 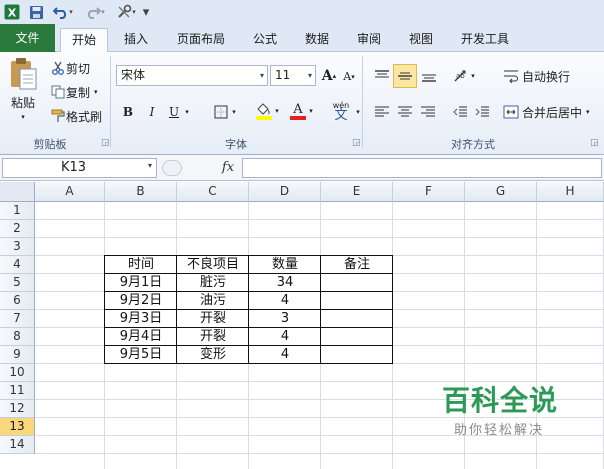 What do you see at coordinates (285, 319) in the screenshot?
I see `table-cell: 3` at bounding box center [285, 319].